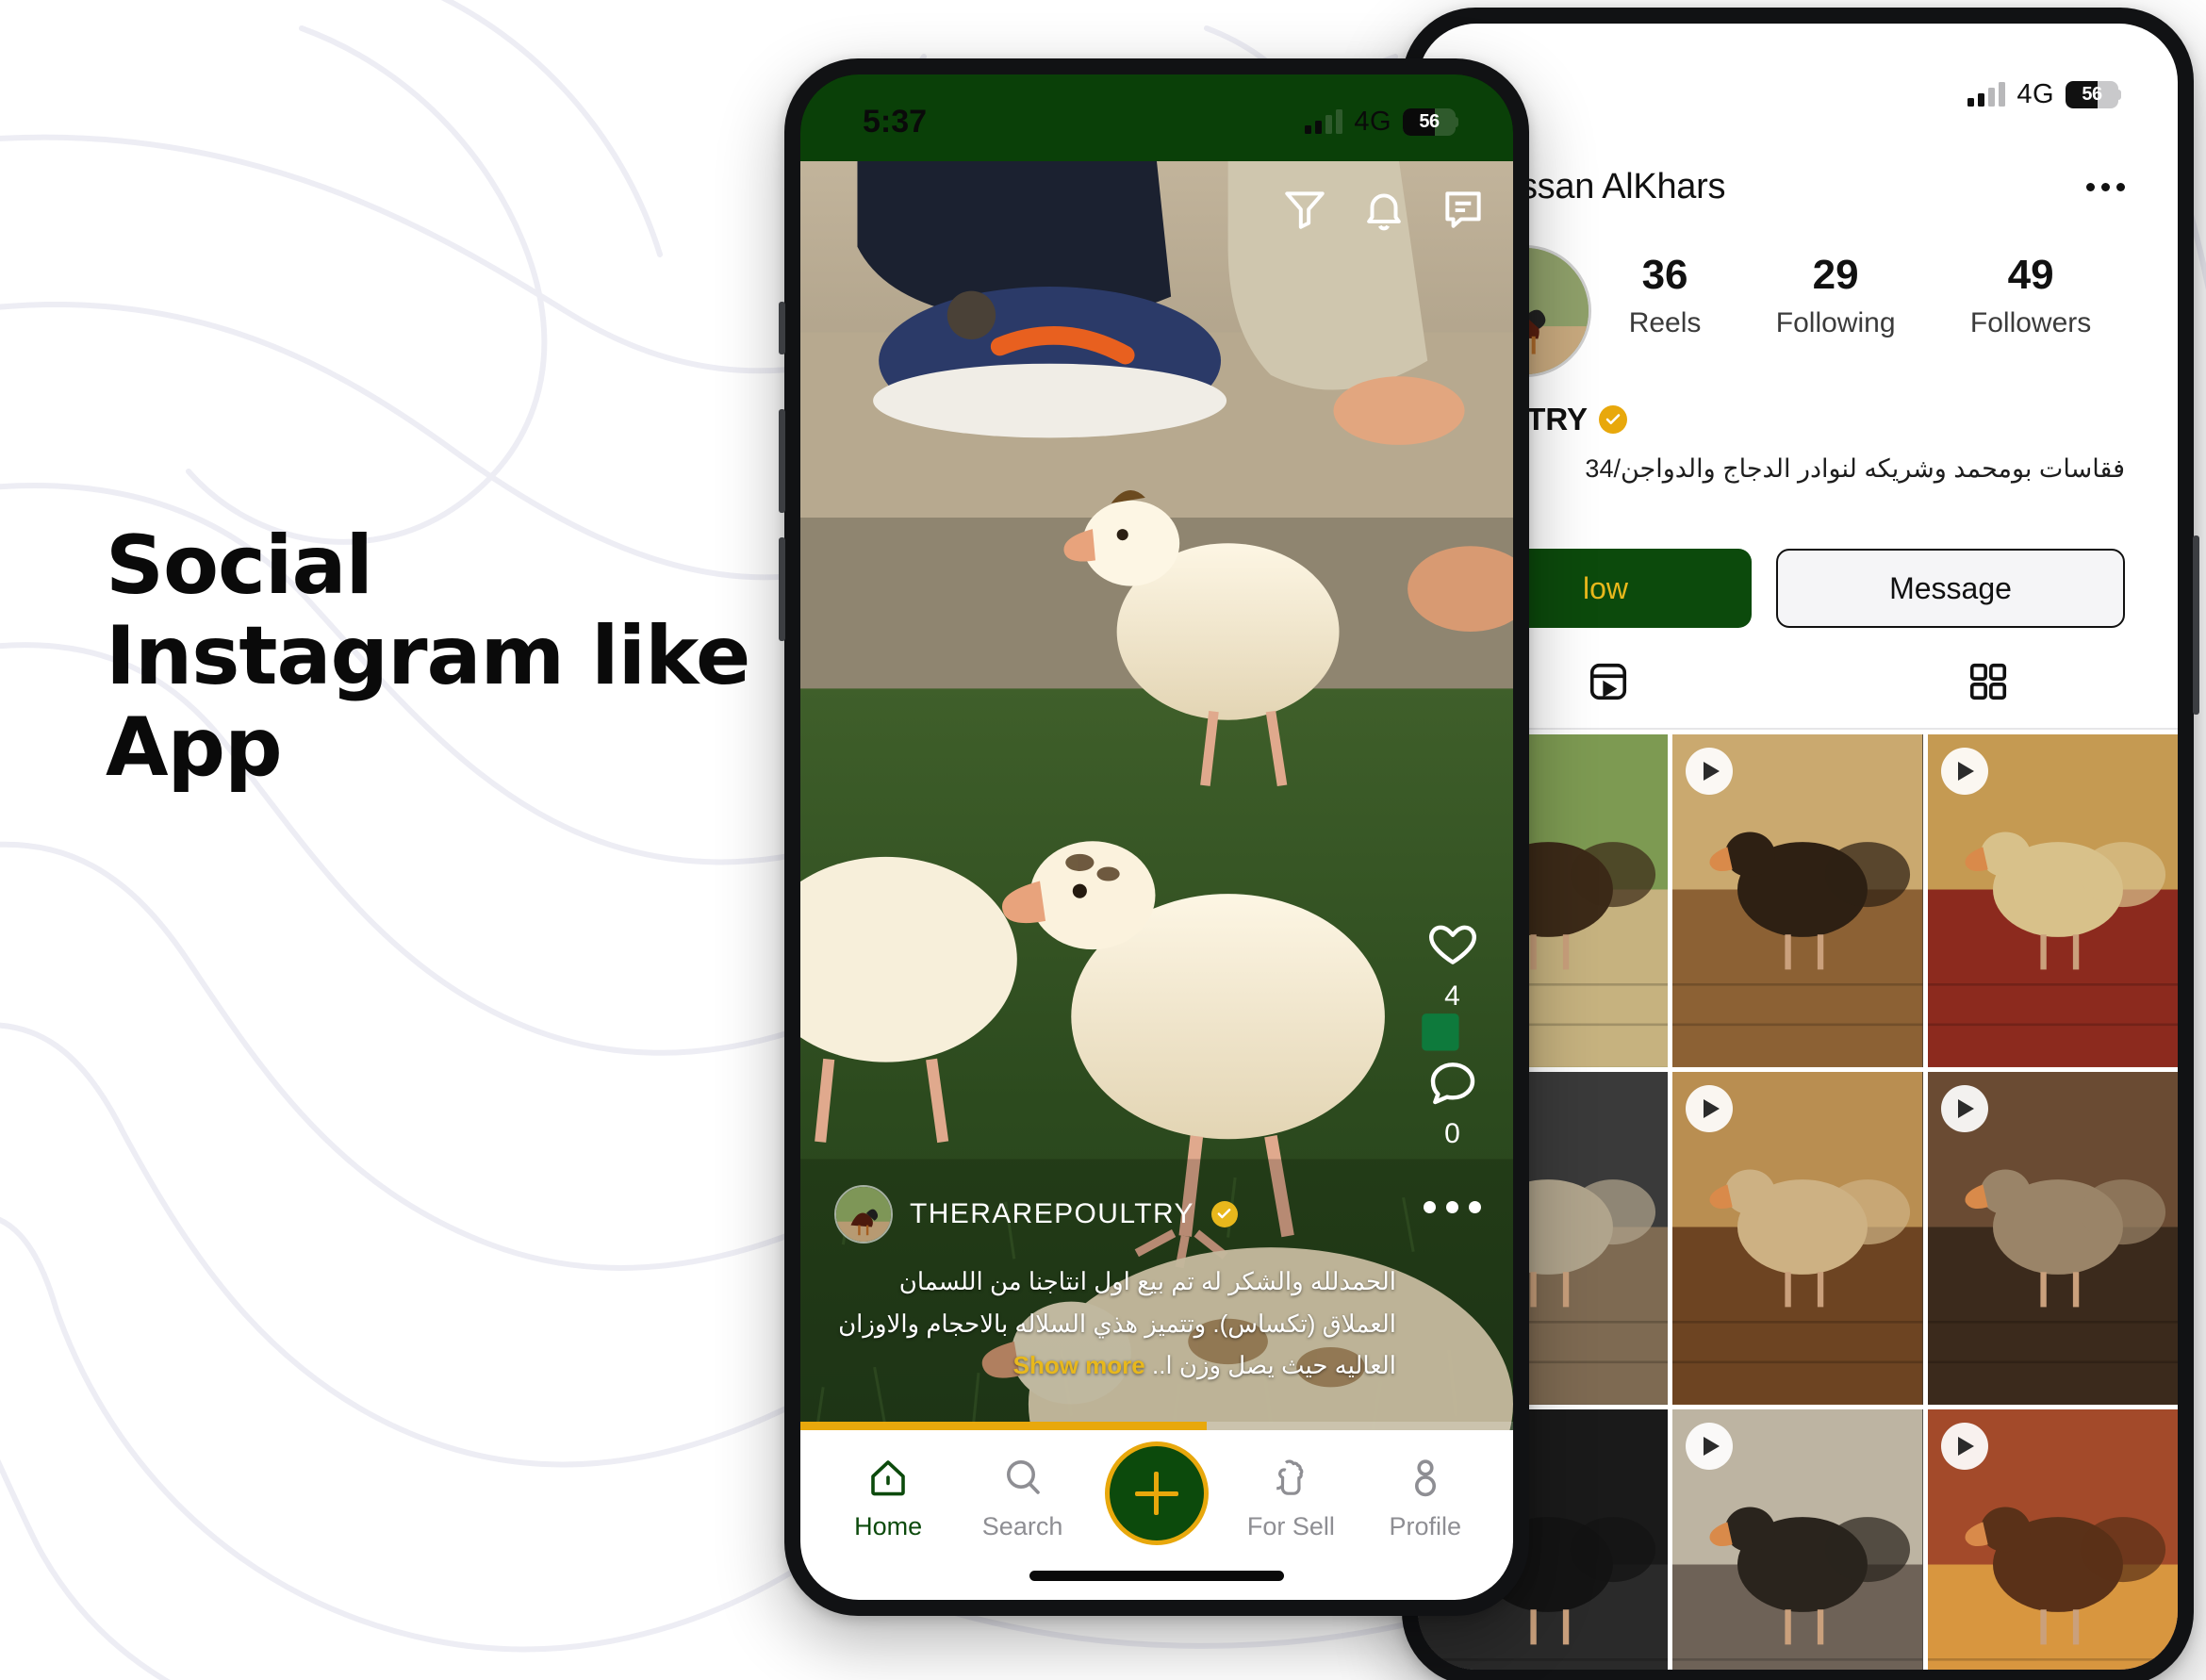 The height and width of the screenshot is (1680, 2206). What do you see at coordinates (1452, 996) in the screenshot?
I see `like-count: 4` at bounding box center [1452, 996].